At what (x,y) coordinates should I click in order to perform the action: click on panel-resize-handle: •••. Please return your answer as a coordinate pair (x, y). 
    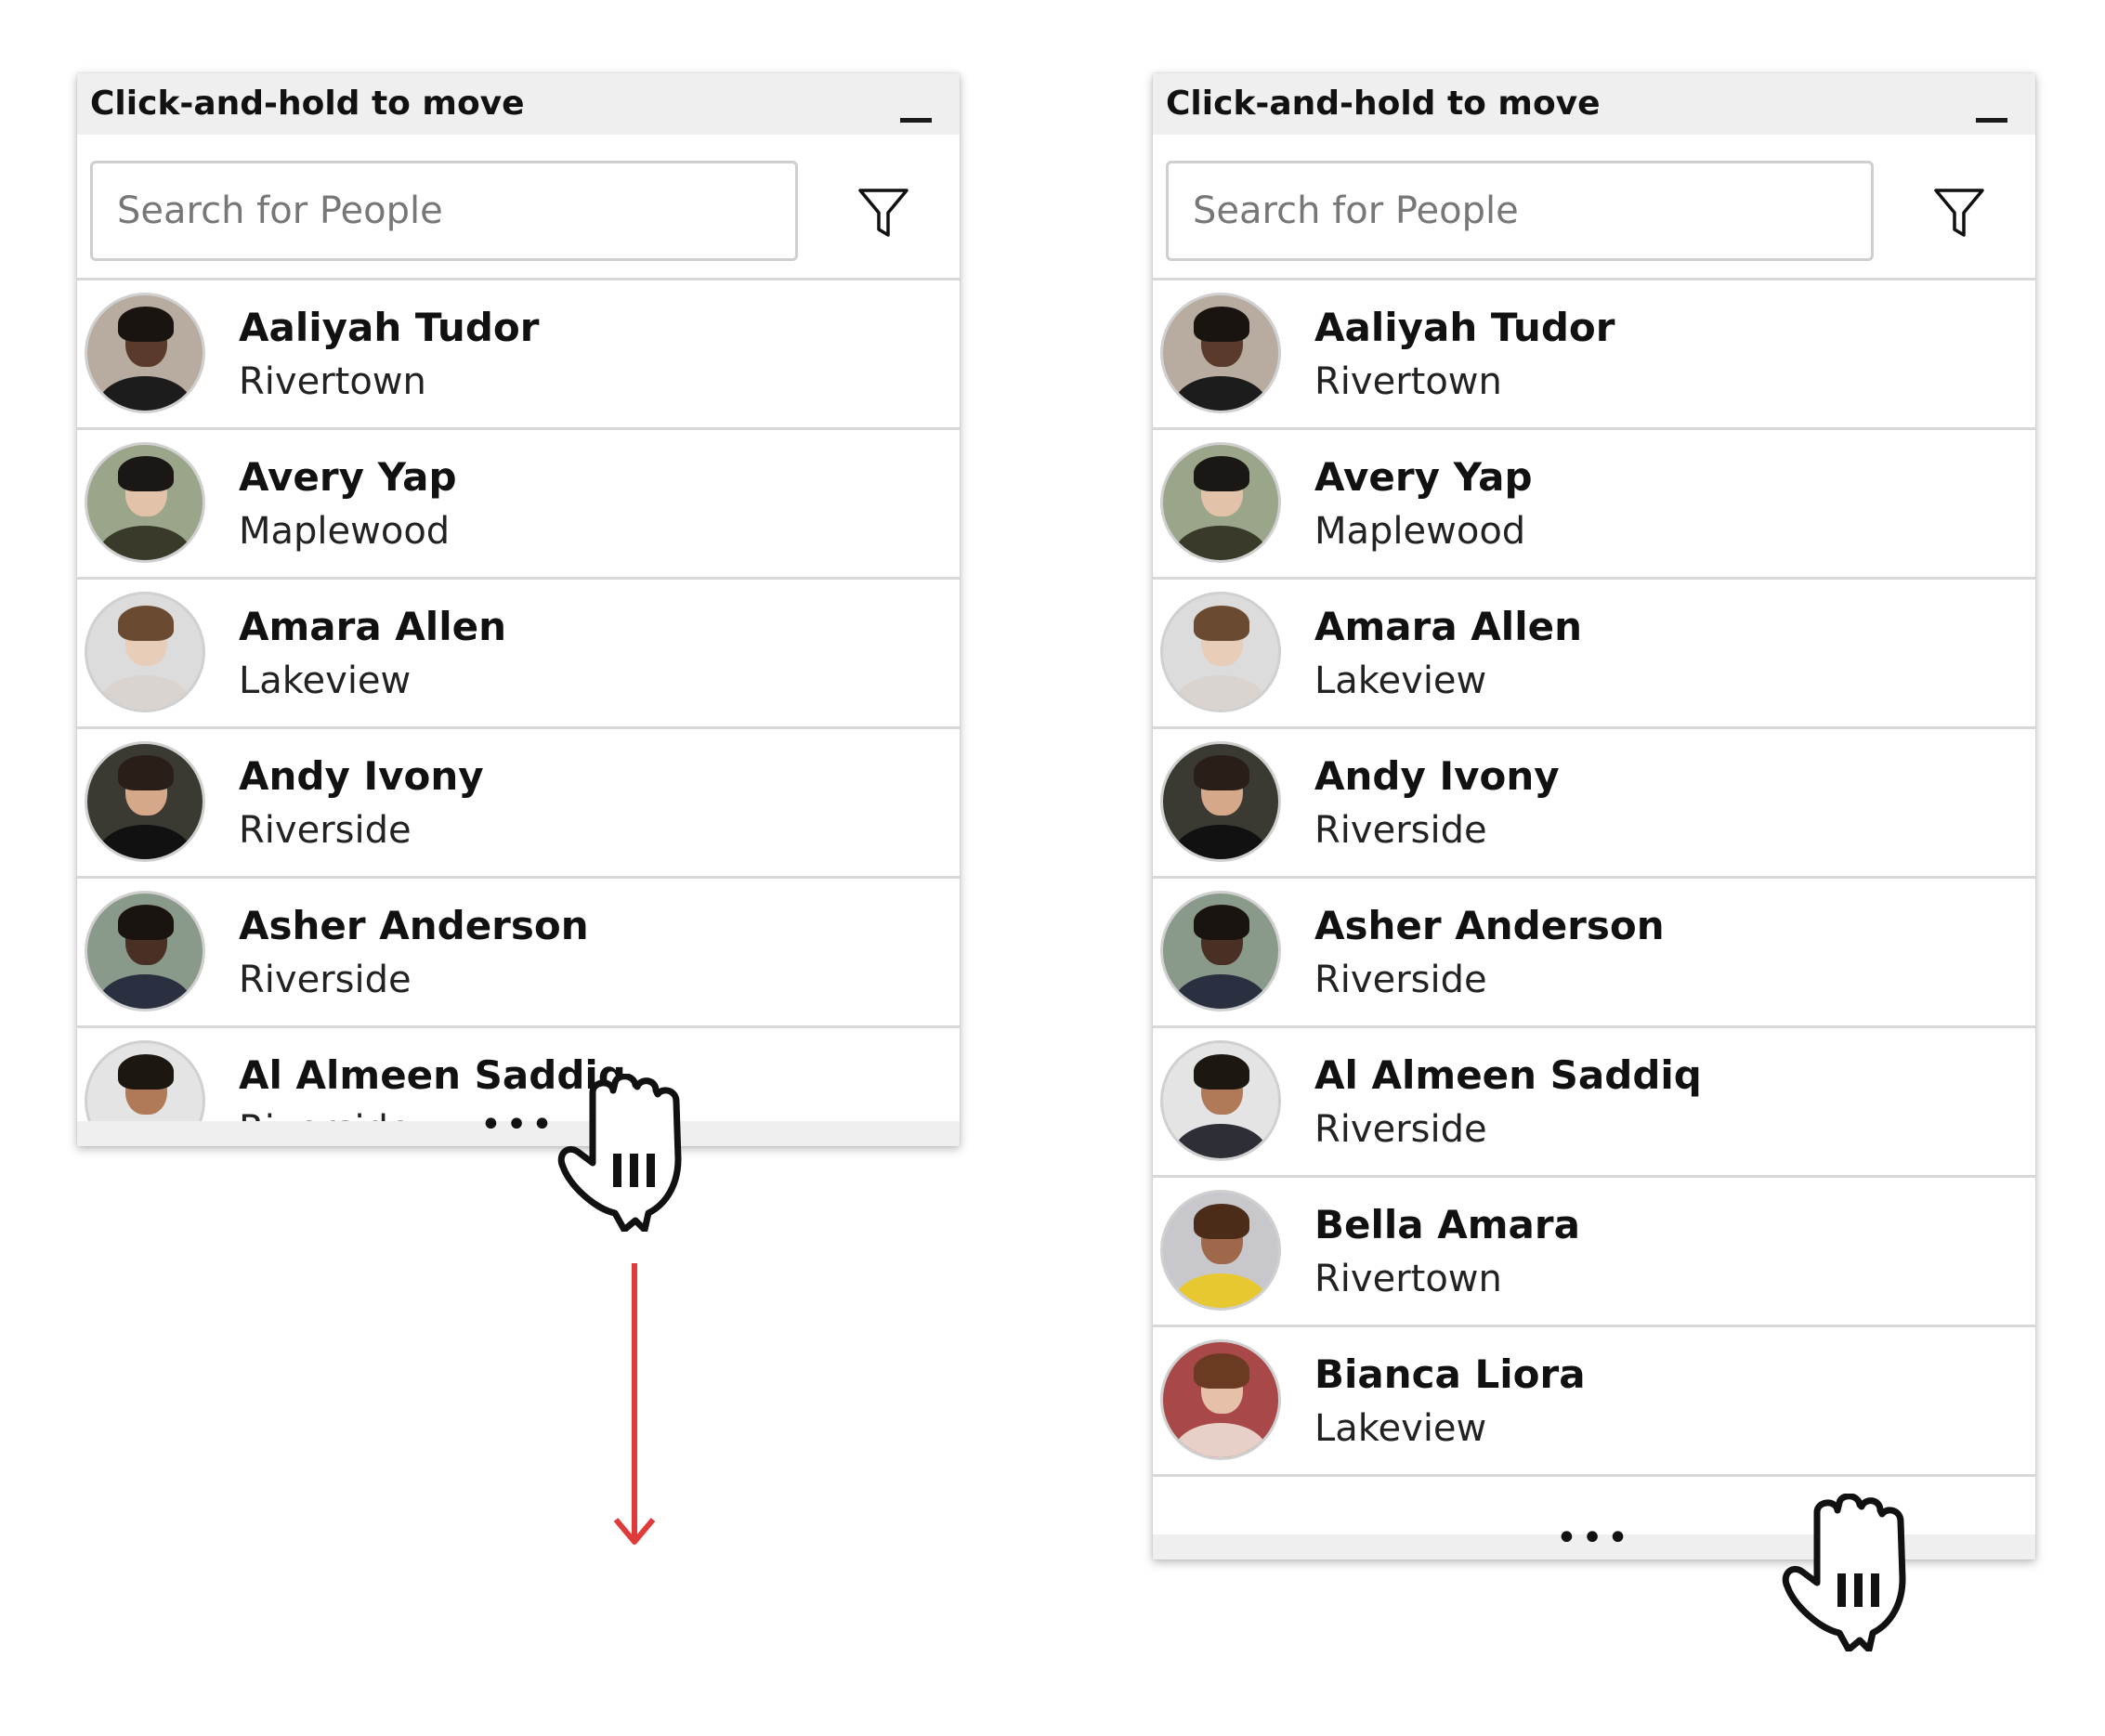
    Looking at the image, I should click on (518, 1126).